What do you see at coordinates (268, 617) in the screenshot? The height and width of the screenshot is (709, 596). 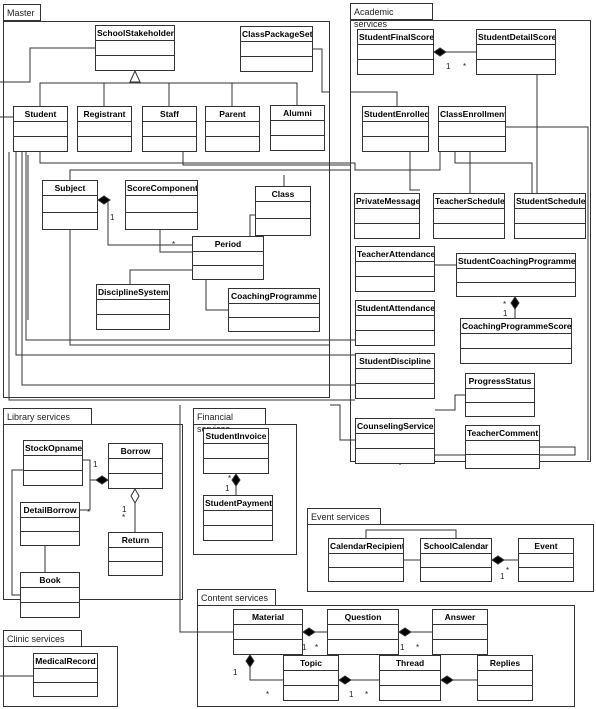 I see `class-name: Material` at bounding box center [268, 617].